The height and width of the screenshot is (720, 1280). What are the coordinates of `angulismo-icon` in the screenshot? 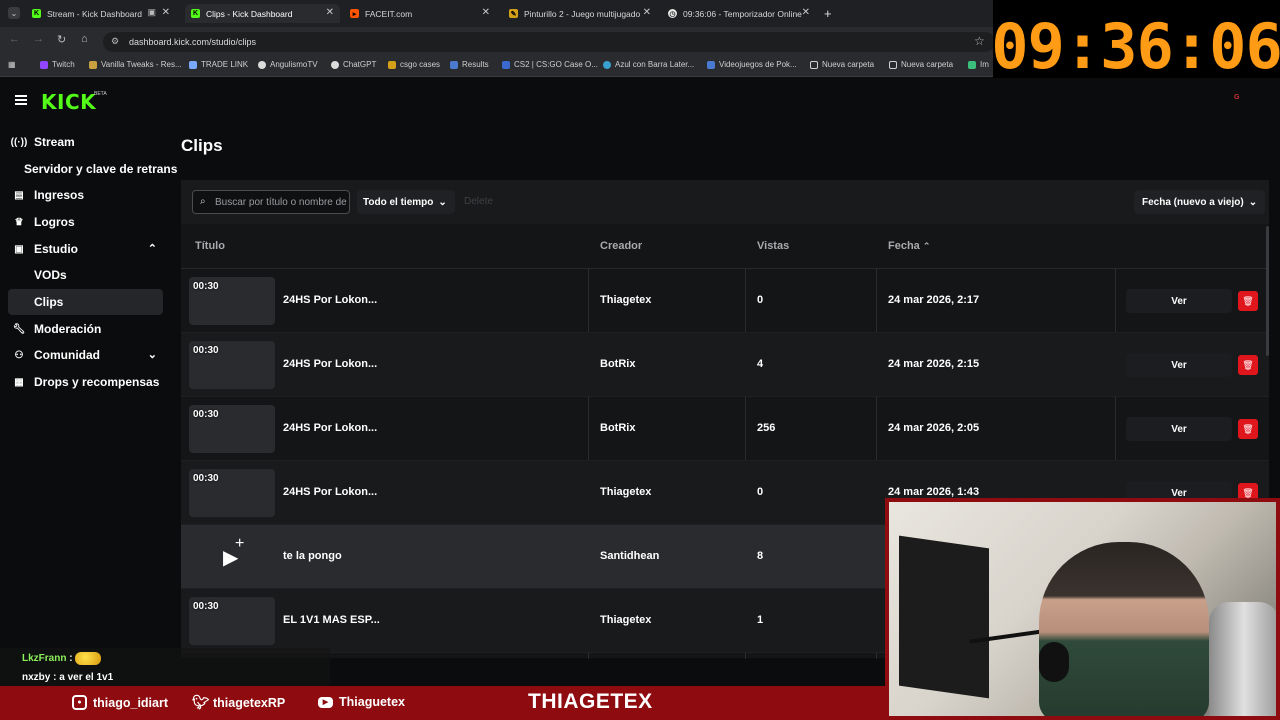 It's located at (262, 64).